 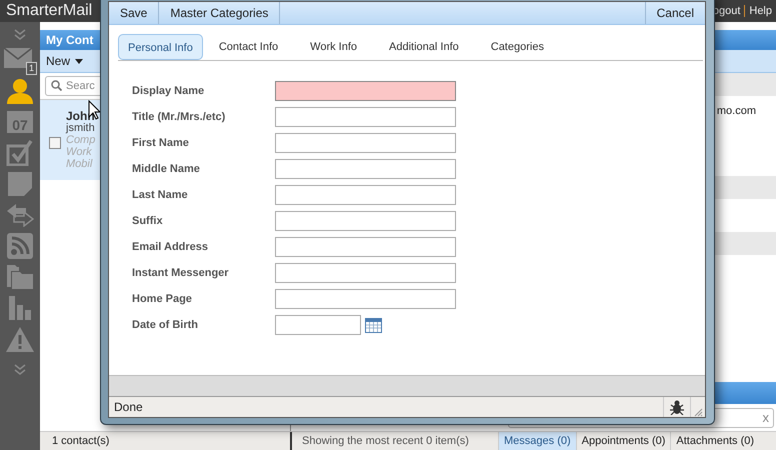 I want to click on calendar-icon, so click(x=373, y=325).